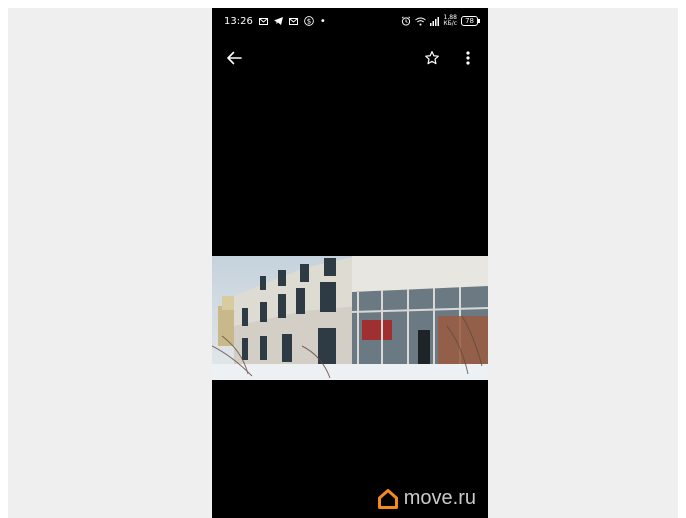  What do you see at coordinates (350, 58) in the screenshot?
I see `viewer-toolbar` at bounding box center [350, 58].